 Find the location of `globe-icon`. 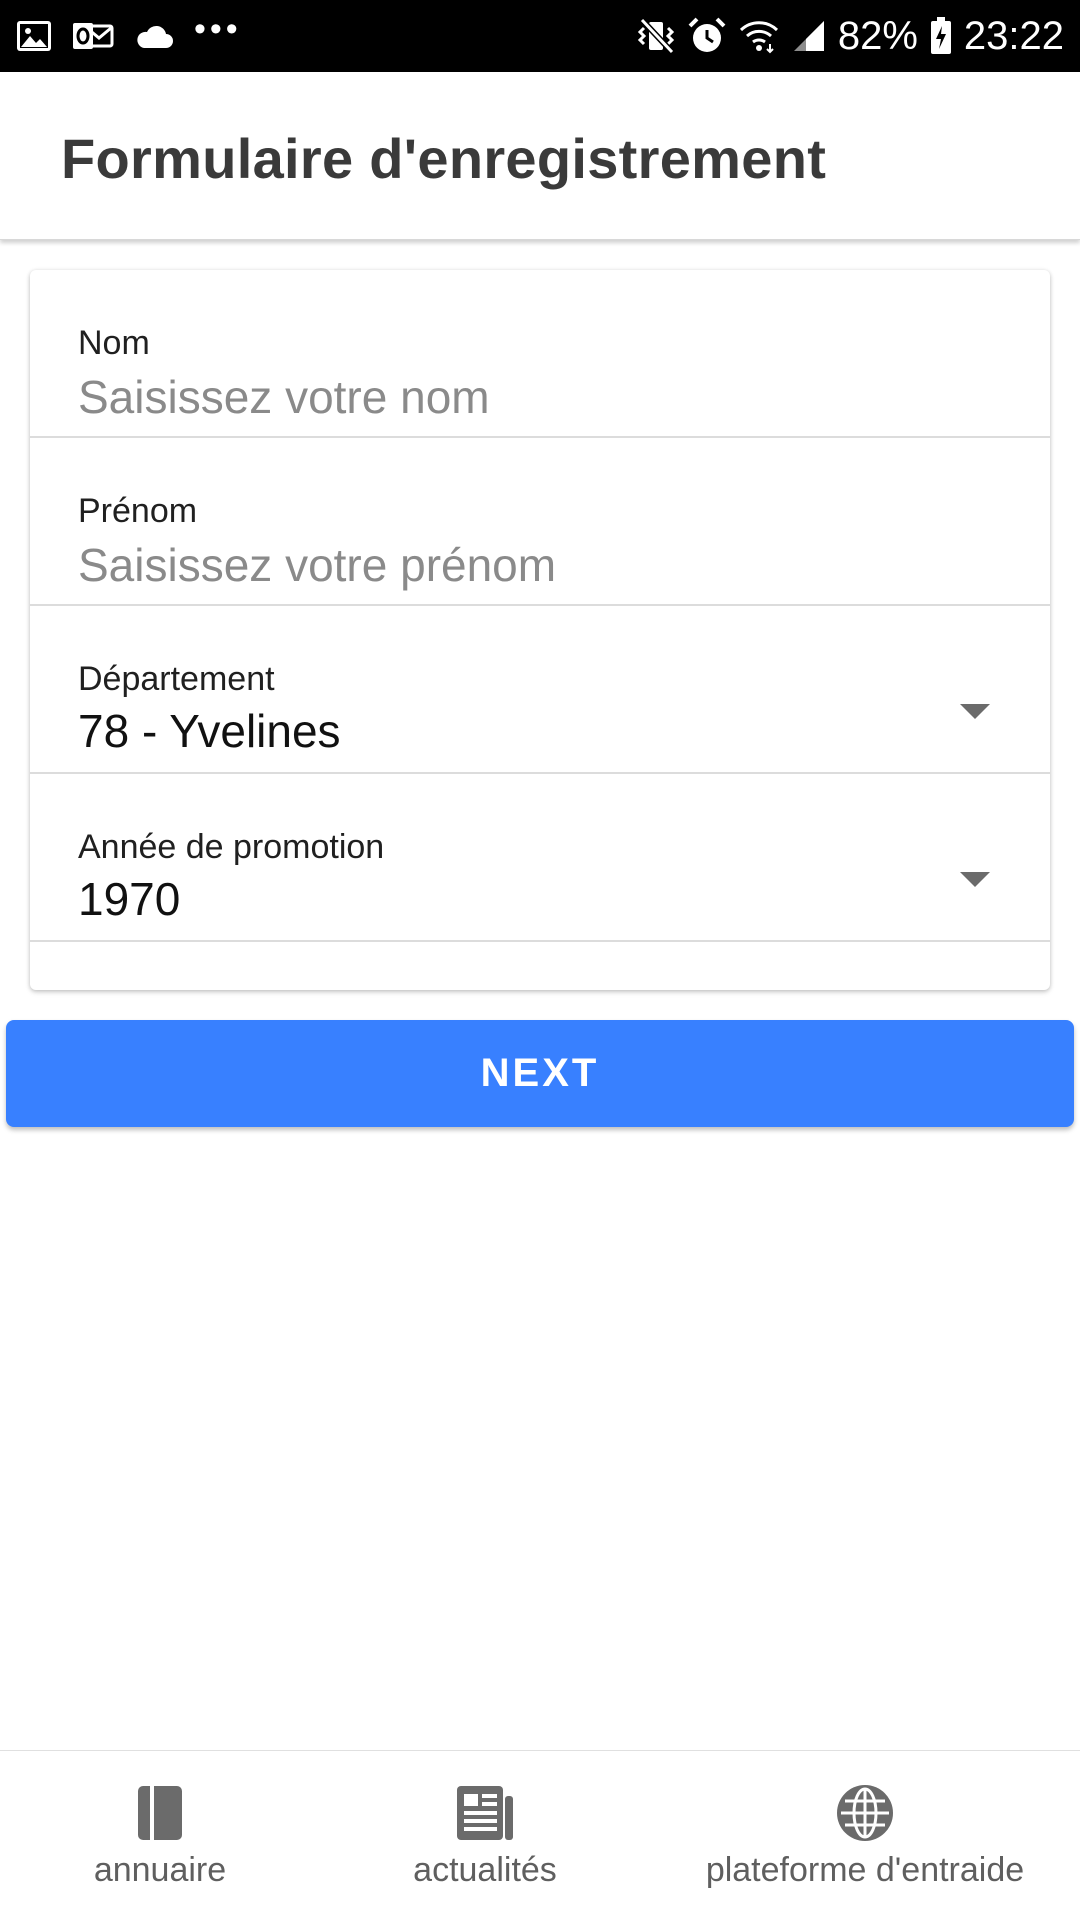

globe-icon is located at coordinates (865, 1813).